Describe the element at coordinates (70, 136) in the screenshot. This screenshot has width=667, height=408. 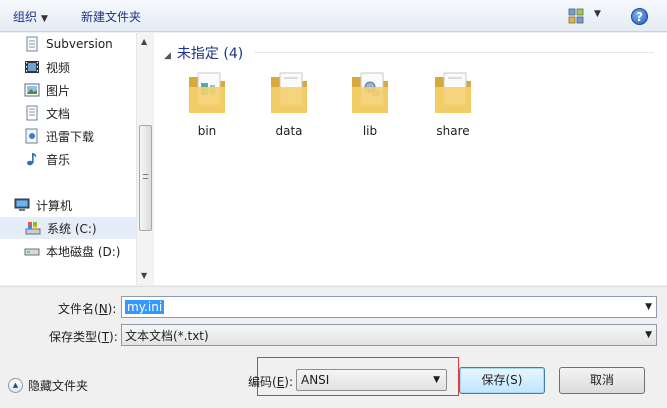
I see `nav-item-label: 迅雷下载` at that location.